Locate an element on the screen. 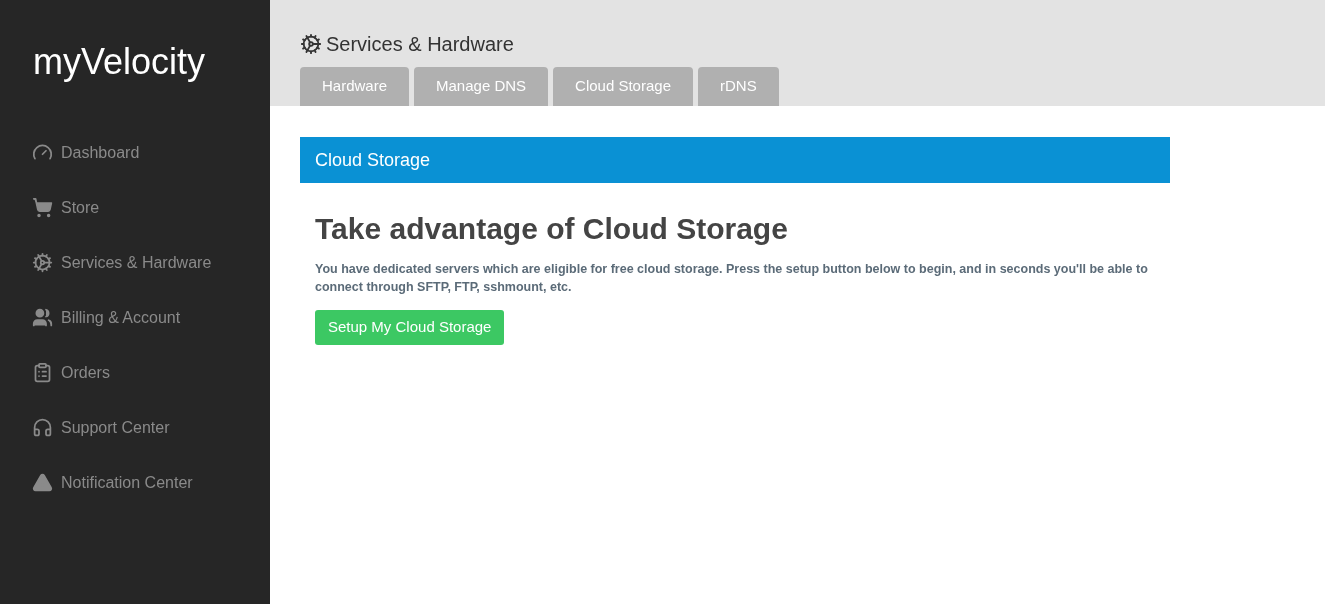 The image size is (1325, 604). sidebar-item: Orders is located at coordinates (135, 372).